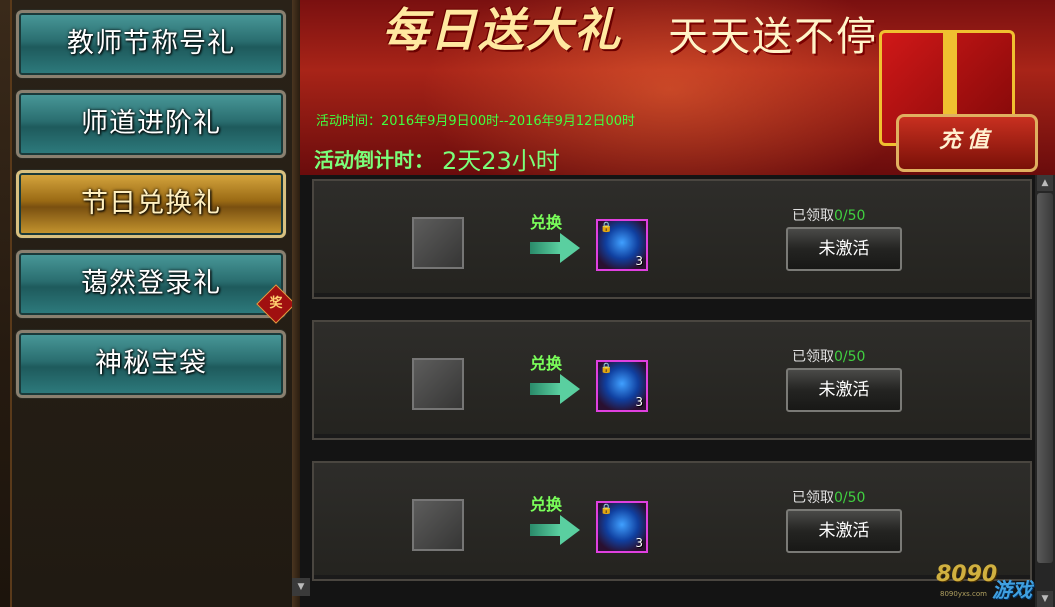 This screenshot has height=607, width=1055. Describe the element at coordinates (1045, 378) in the screenshot. I see `scroll-thumb` at that location.